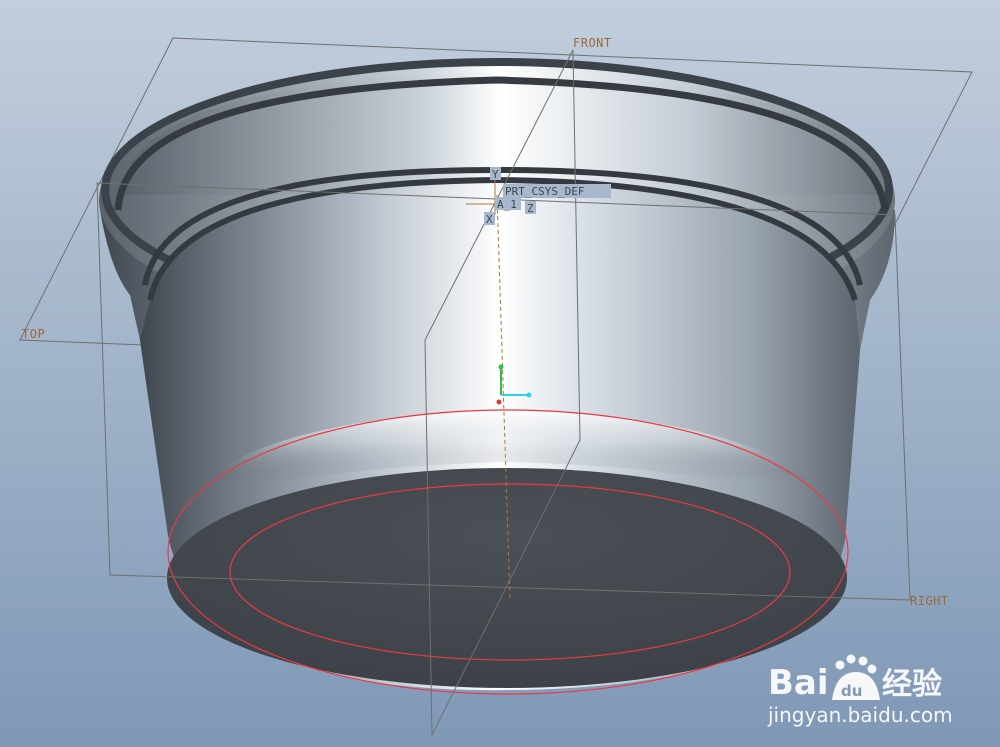  Describe the element at coordinates (489, 219) in the screenshot. I see `csys-x-label: X` at that location.